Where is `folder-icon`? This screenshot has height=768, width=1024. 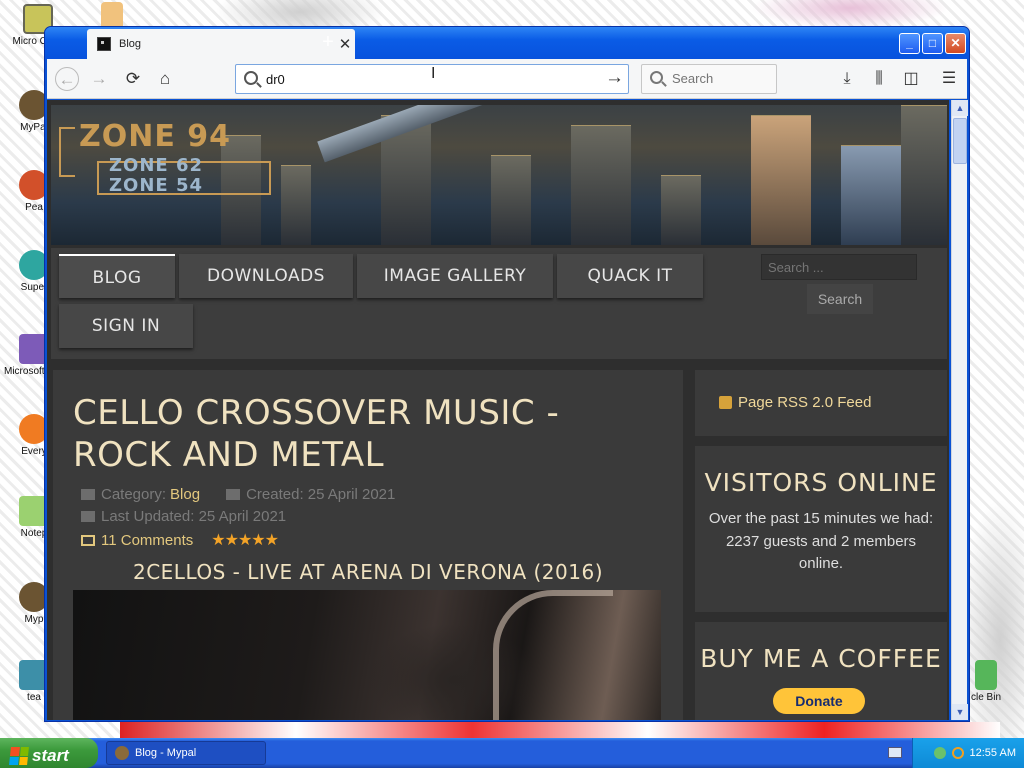 folder-icon is located at coordinates (88, 494).